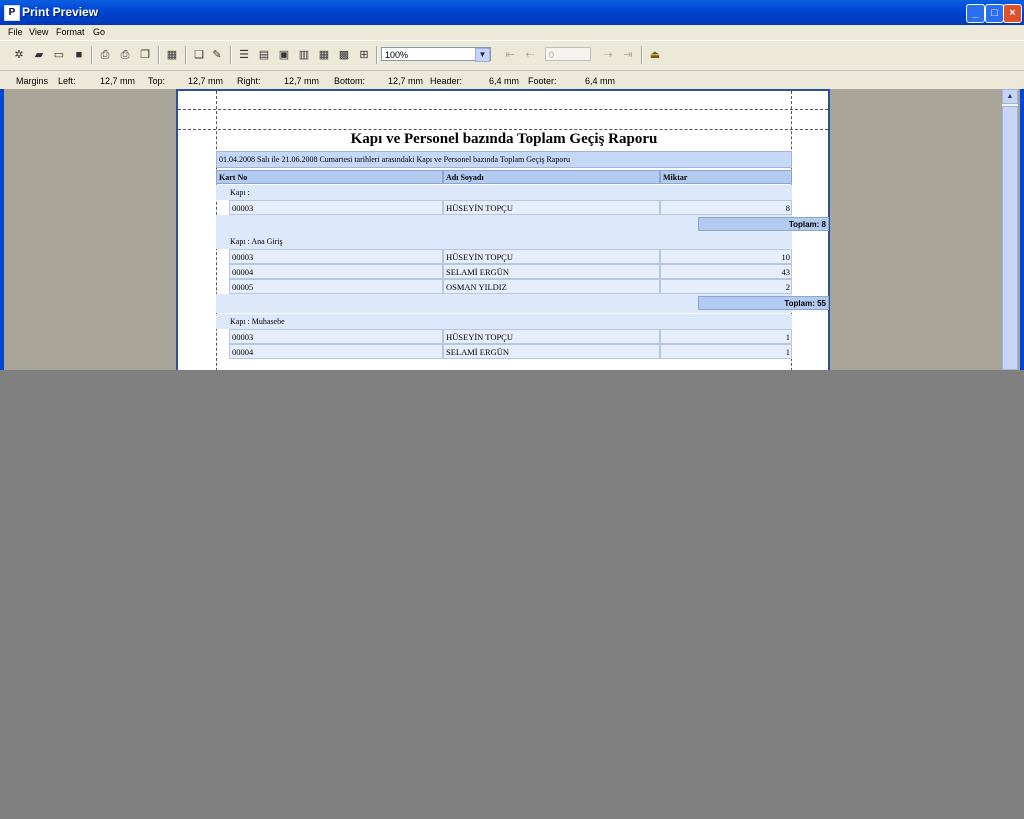 This screenshot has height=819, width=1024. Describe the element at coordinates (172, 55) in the screenshot. I see `calculator-icon: ▦` at that location.